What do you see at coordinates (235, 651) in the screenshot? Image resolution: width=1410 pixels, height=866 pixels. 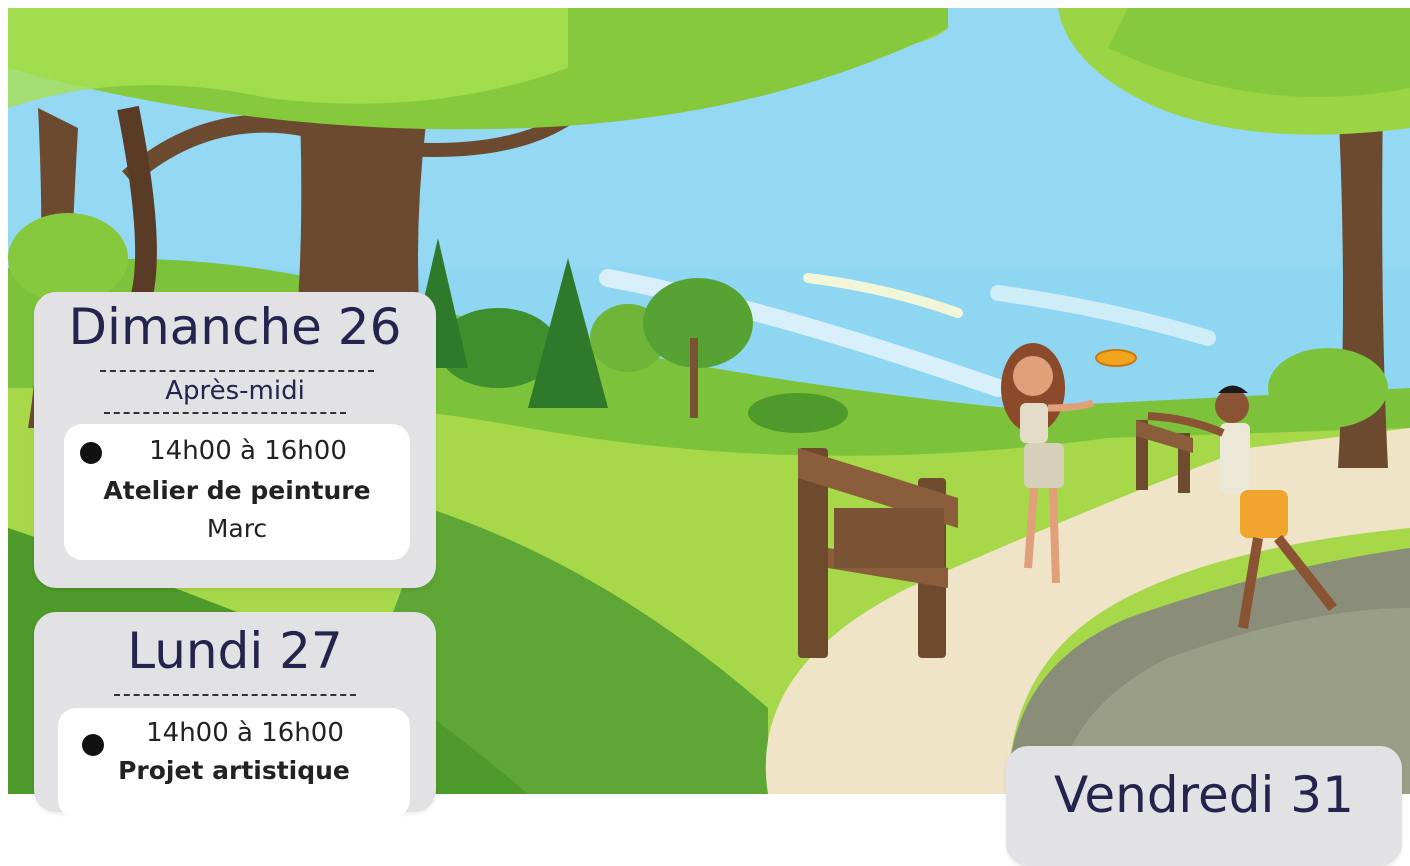 I see `day-title: Lundi 27` at bounding box center [235, 651].